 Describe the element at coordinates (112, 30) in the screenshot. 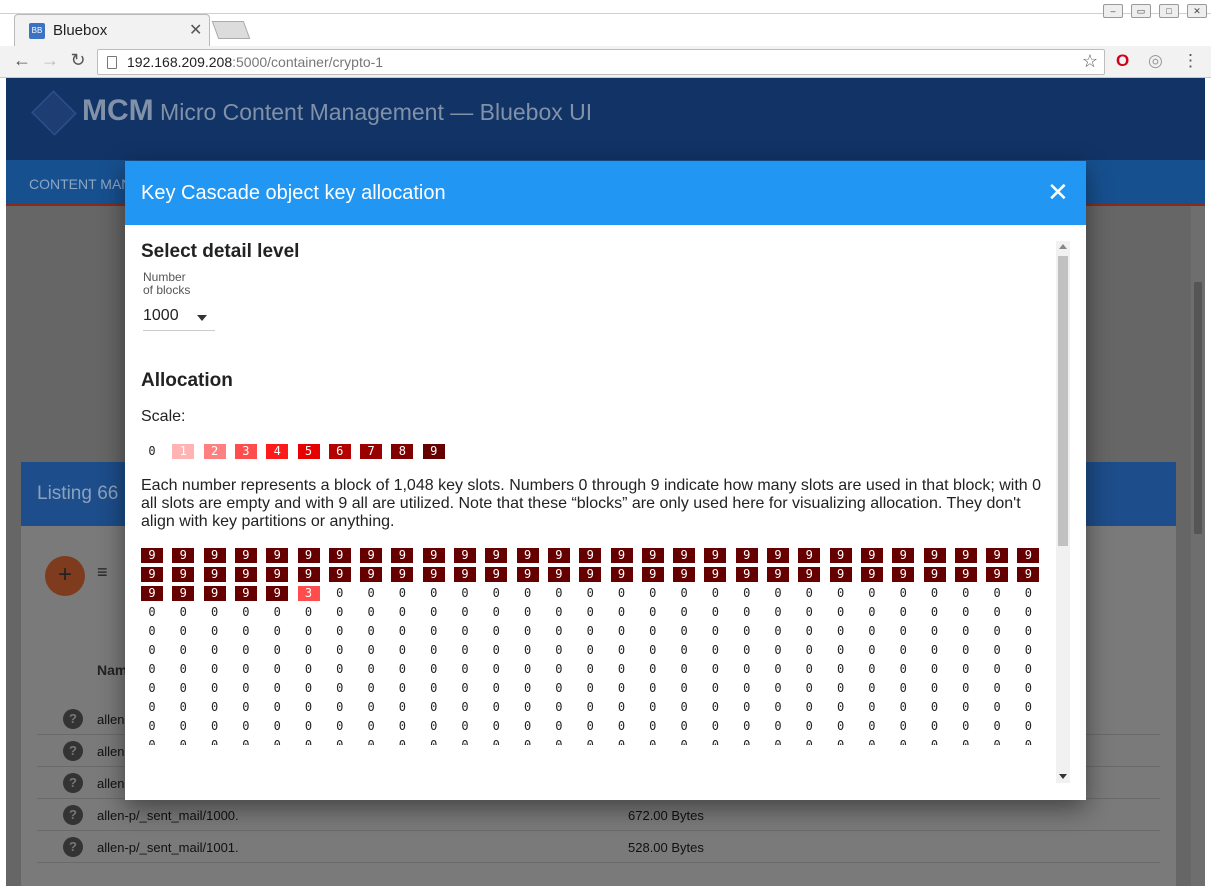

I see `browser-tab: BB Bluebox ✕` at that location.